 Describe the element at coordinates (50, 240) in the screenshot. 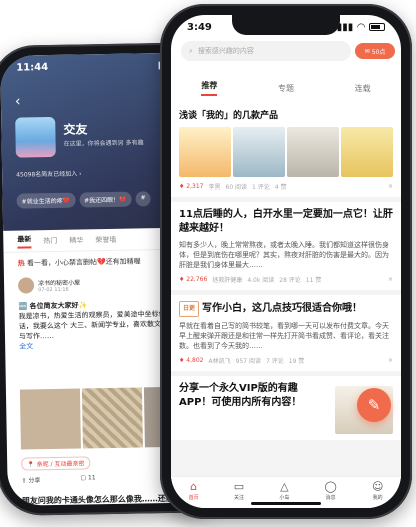

I see `tab-hot: 热门` at that location.